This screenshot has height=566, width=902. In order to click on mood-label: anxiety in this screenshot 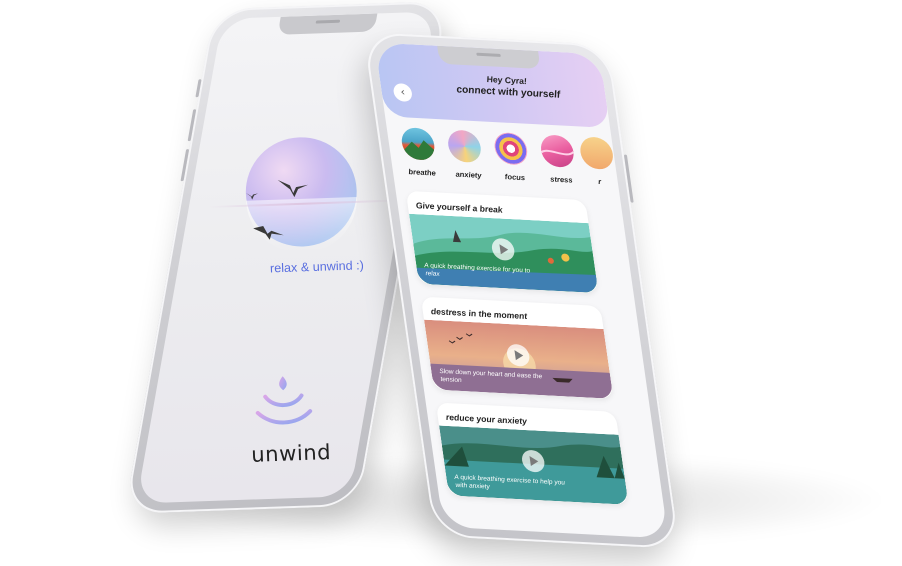, I will do `click(468, 174)`.